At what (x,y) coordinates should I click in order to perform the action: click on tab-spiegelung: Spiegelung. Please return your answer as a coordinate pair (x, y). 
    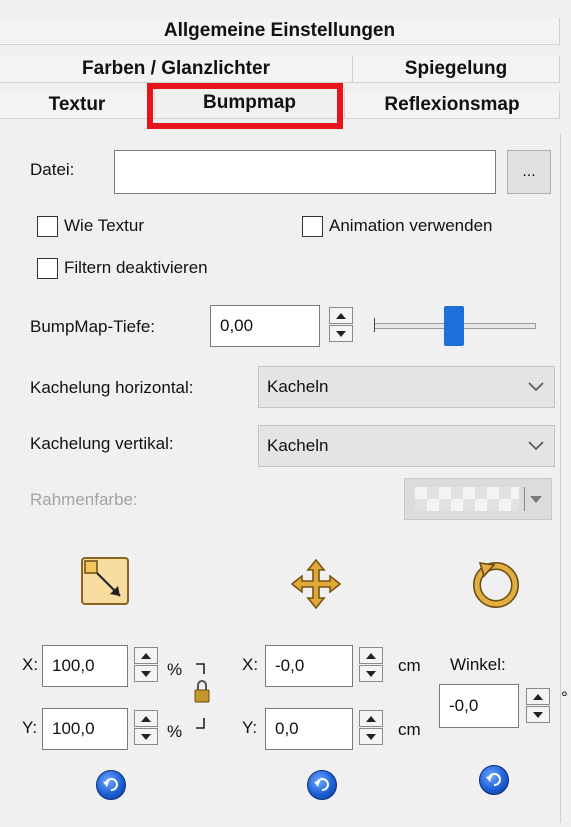
    Looking at the image, I should click on (456, 69).